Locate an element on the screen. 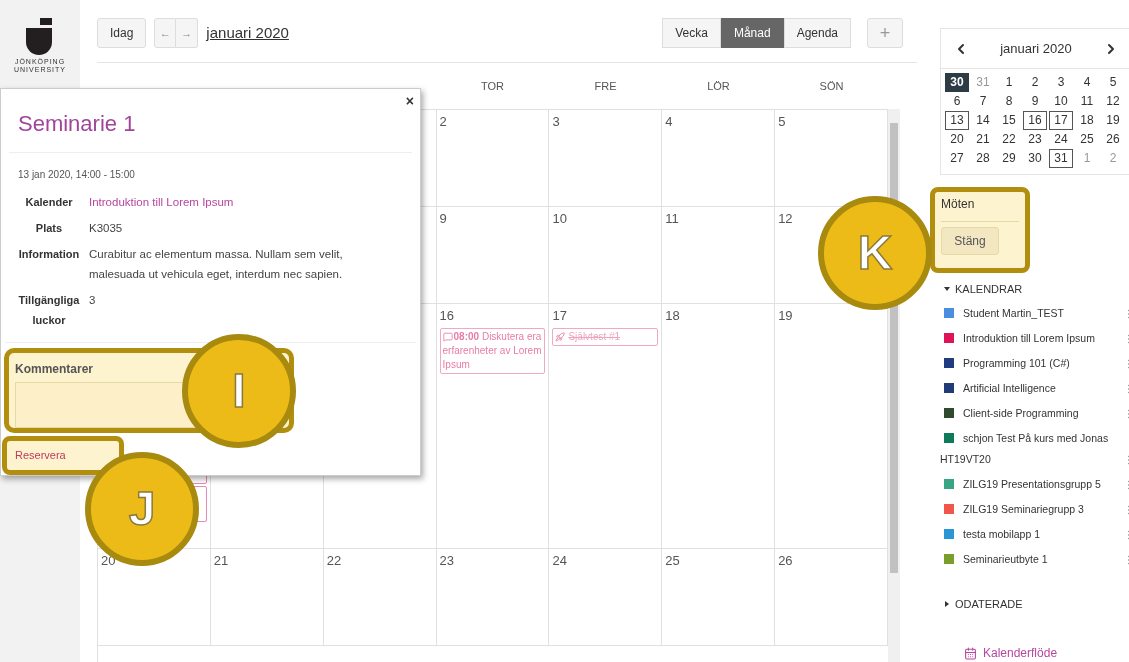  mini-calendar-day: 4 is located at coordinates (1087, 82).